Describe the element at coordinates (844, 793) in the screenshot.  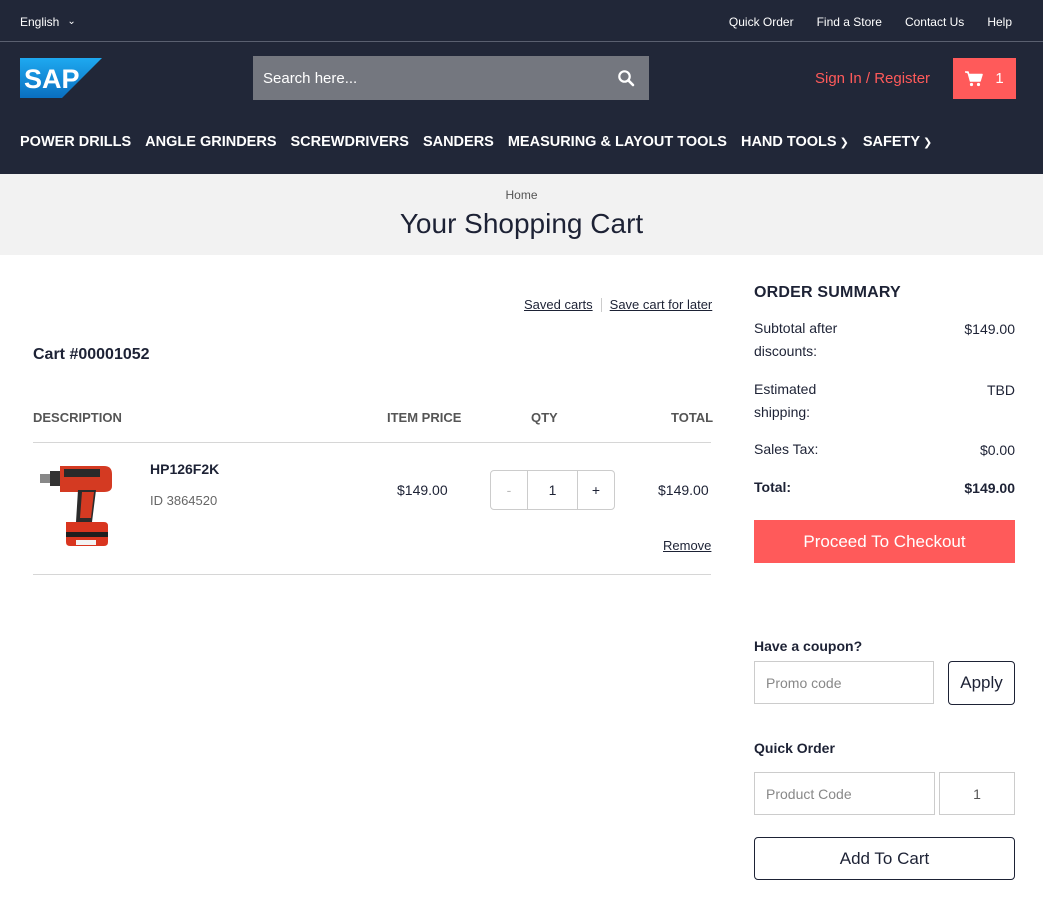
I see `product-code-input` at that location.